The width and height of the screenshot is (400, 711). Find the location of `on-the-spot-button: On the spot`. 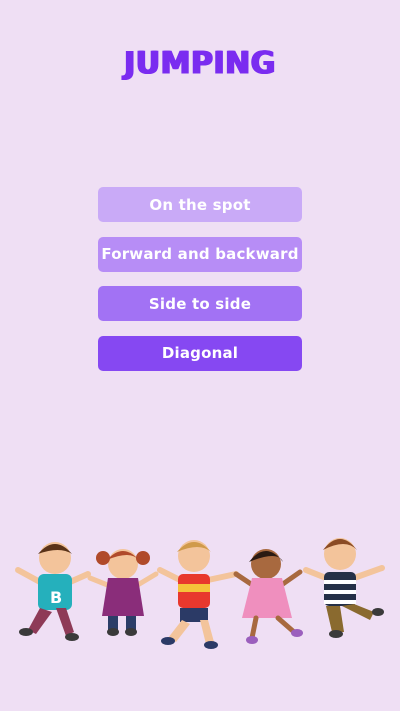

on-the-spot-button: On the spot is located at coordinates (200, 204).